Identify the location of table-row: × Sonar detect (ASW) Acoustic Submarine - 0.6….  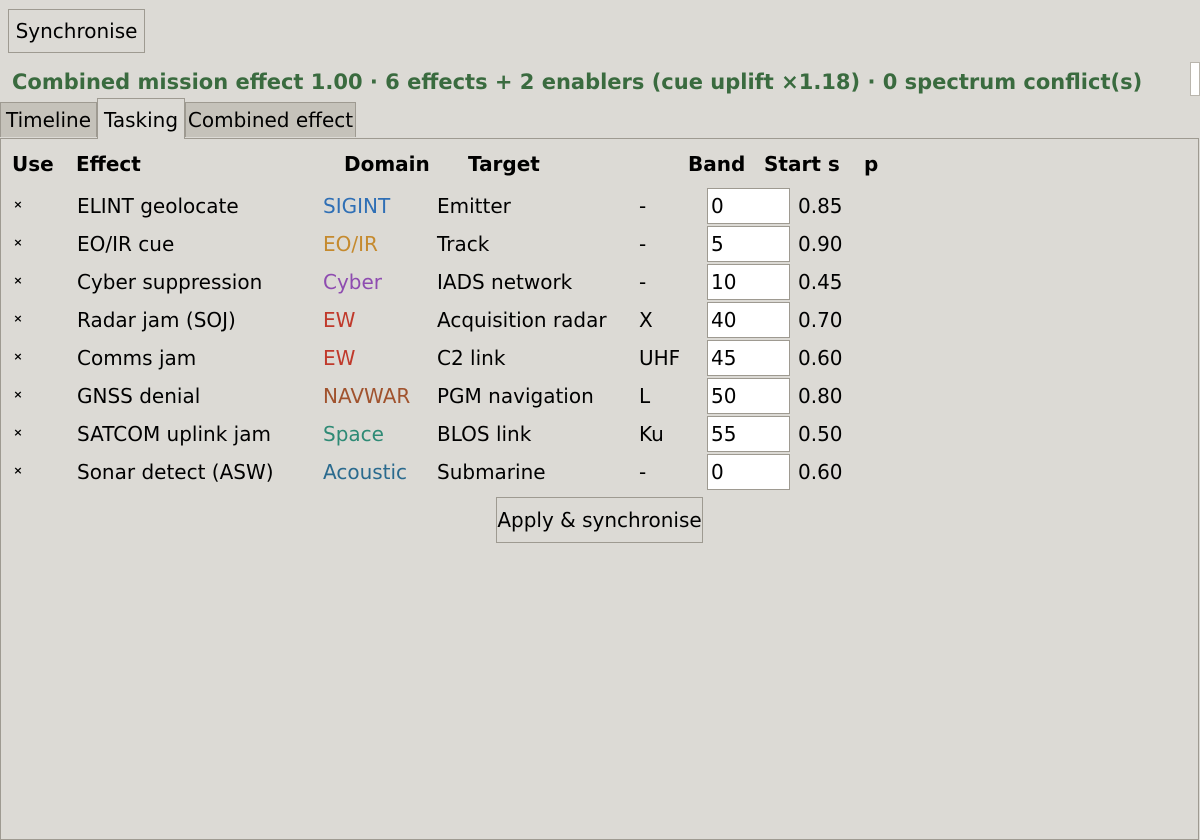
(600, 472).